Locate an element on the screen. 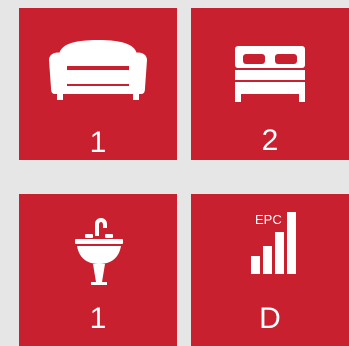  reception-rooms-count: 1 is located at coordinates (98, 142).